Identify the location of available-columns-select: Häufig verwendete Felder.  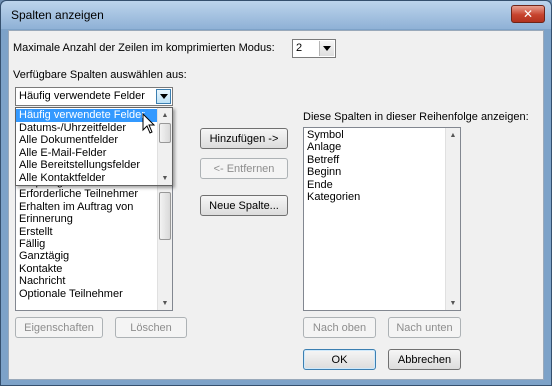
(94, 96).